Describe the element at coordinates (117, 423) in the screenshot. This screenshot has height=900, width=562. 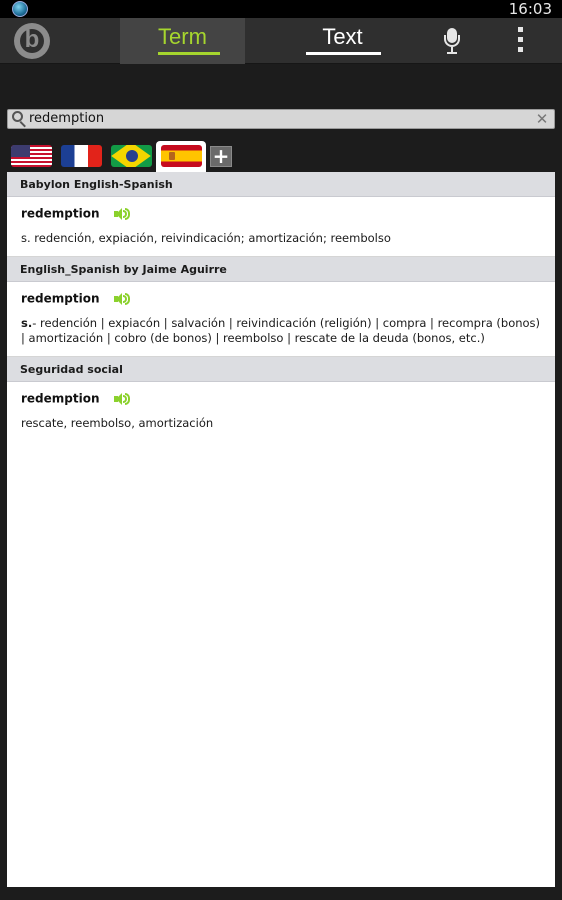
I see `definition-text: rescate, reembolso, amortización` at that location.